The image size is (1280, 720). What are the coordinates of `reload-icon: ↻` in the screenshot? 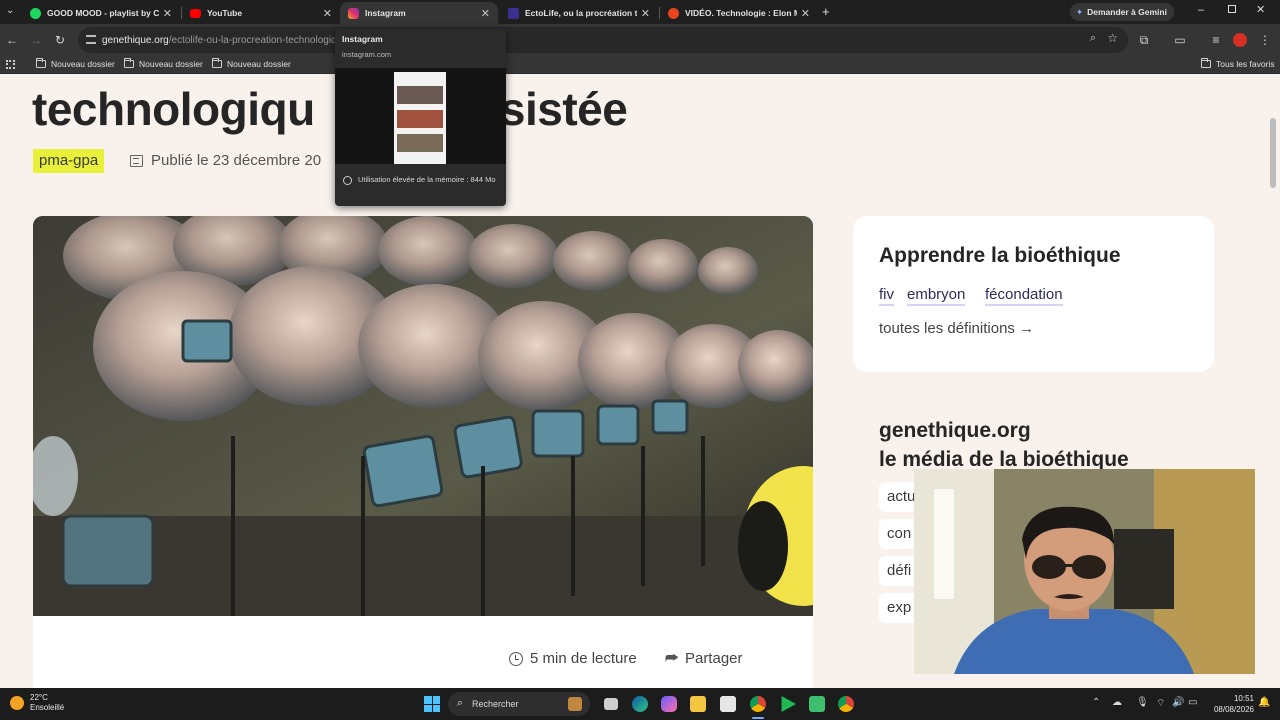 It's located at (60, 40).